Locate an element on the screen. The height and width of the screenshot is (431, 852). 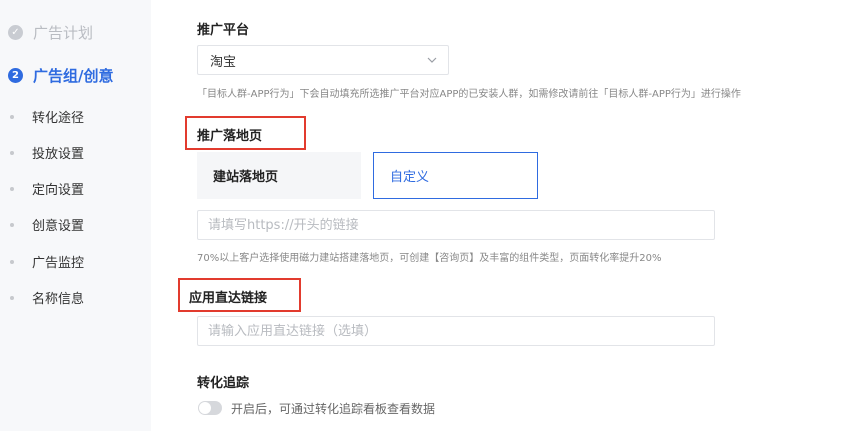
platform-label: 推广平台 is located at coordinates (223, 30).